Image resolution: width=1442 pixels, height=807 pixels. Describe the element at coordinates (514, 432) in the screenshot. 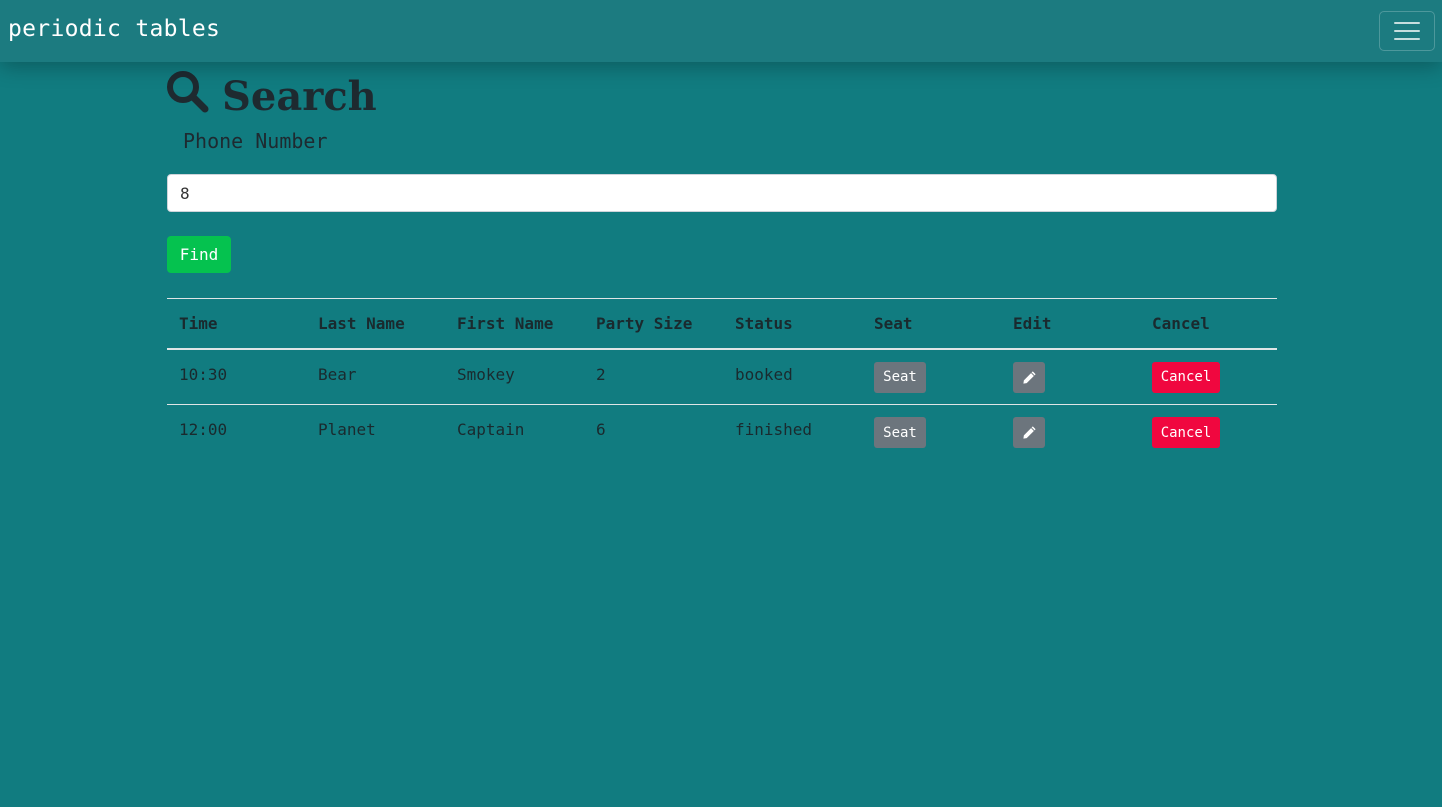

I see `reservation-first-name: Captain` at that location.